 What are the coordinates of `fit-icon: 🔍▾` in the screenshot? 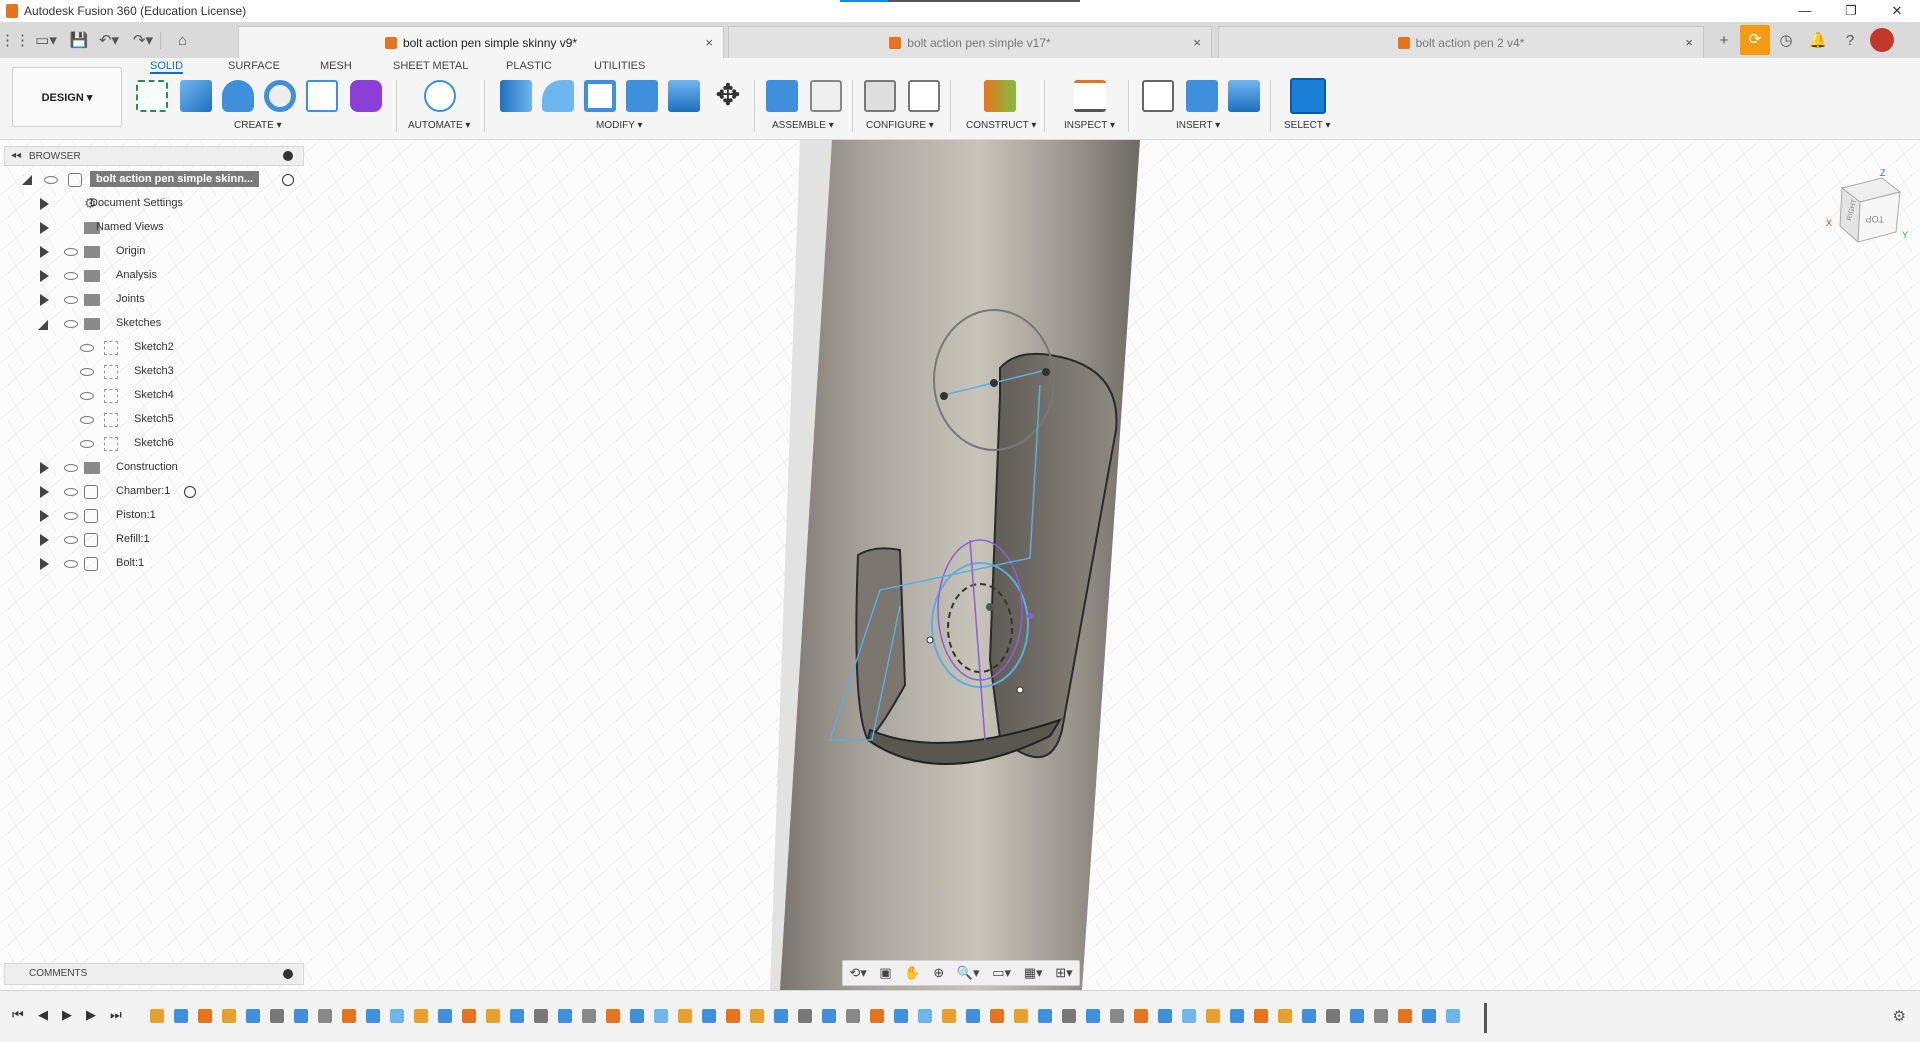 It's located at (968, 973).